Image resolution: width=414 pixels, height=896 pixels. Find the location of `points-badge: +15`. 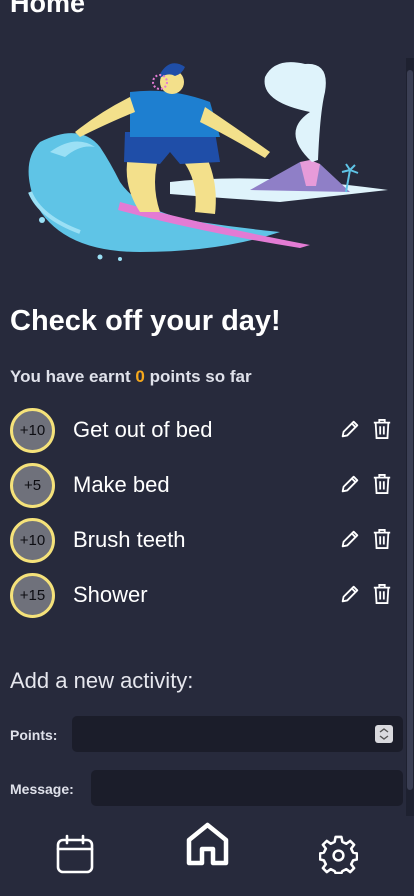

points-badge: +15 is located at coordinates (32, 595).